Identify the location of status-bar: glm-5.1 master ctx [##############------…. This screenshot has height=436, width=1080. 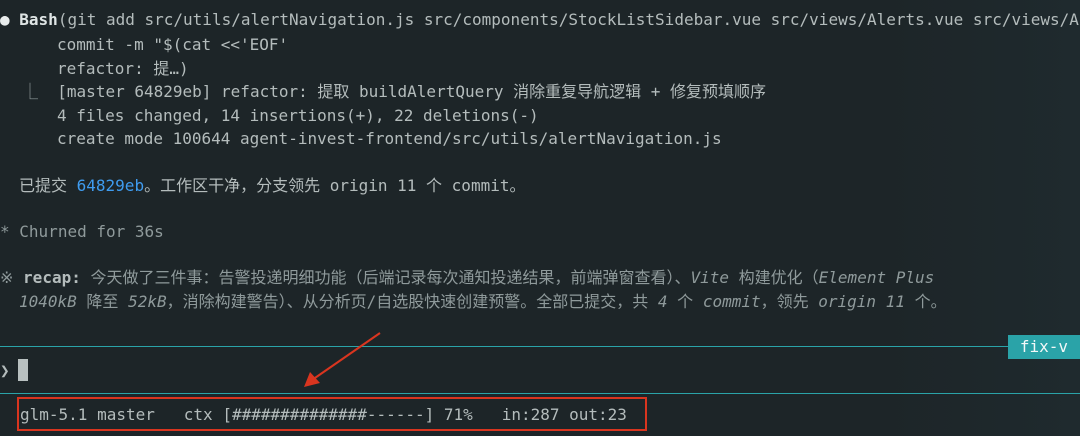
(323, 415).